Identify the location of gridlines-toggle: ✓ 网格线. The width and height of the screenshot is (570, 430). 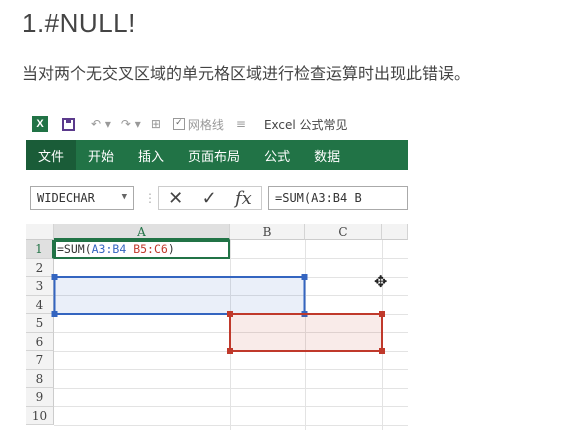
(198, 124).